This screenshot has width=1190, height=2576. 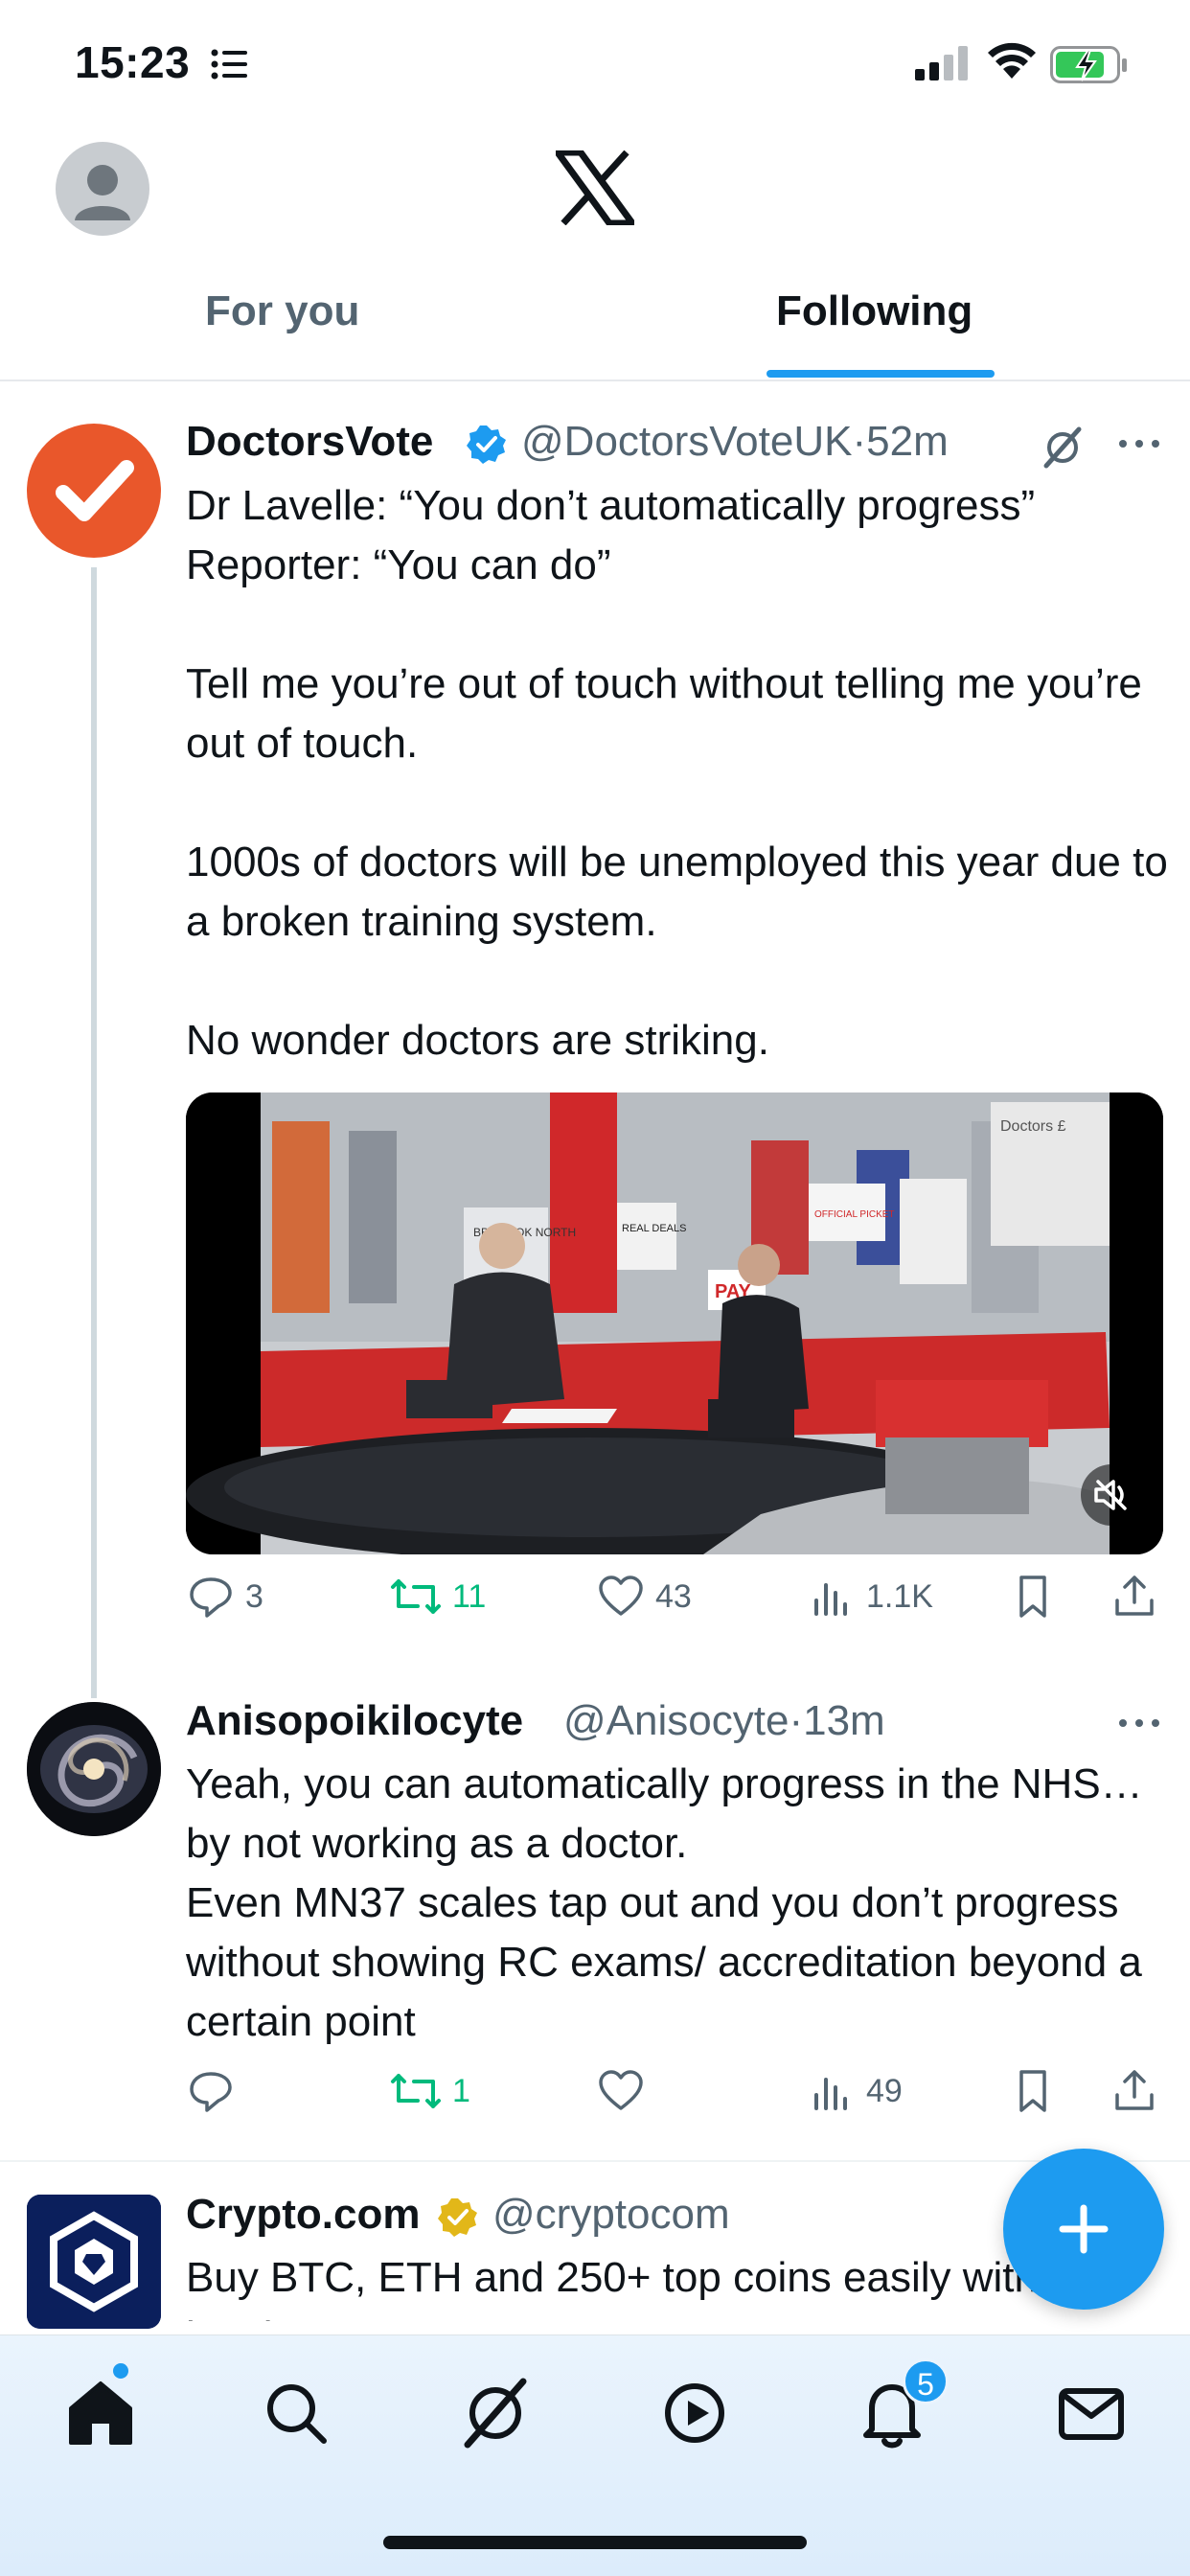 I want to click on default-user-icon, so click(x=103, y=193).